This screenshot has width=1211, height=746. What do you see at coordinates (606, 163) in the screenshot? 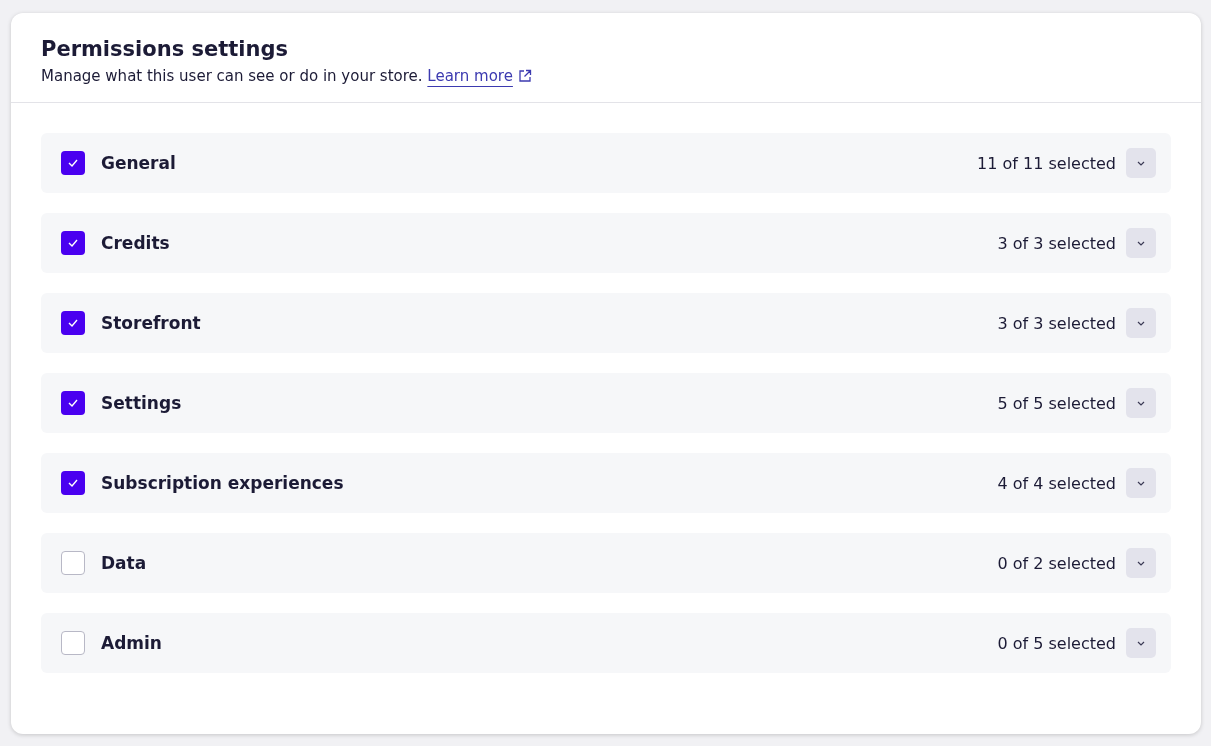
I see `permission-group-row: General 11 of 11 selected` at bounding box center [606, 163].